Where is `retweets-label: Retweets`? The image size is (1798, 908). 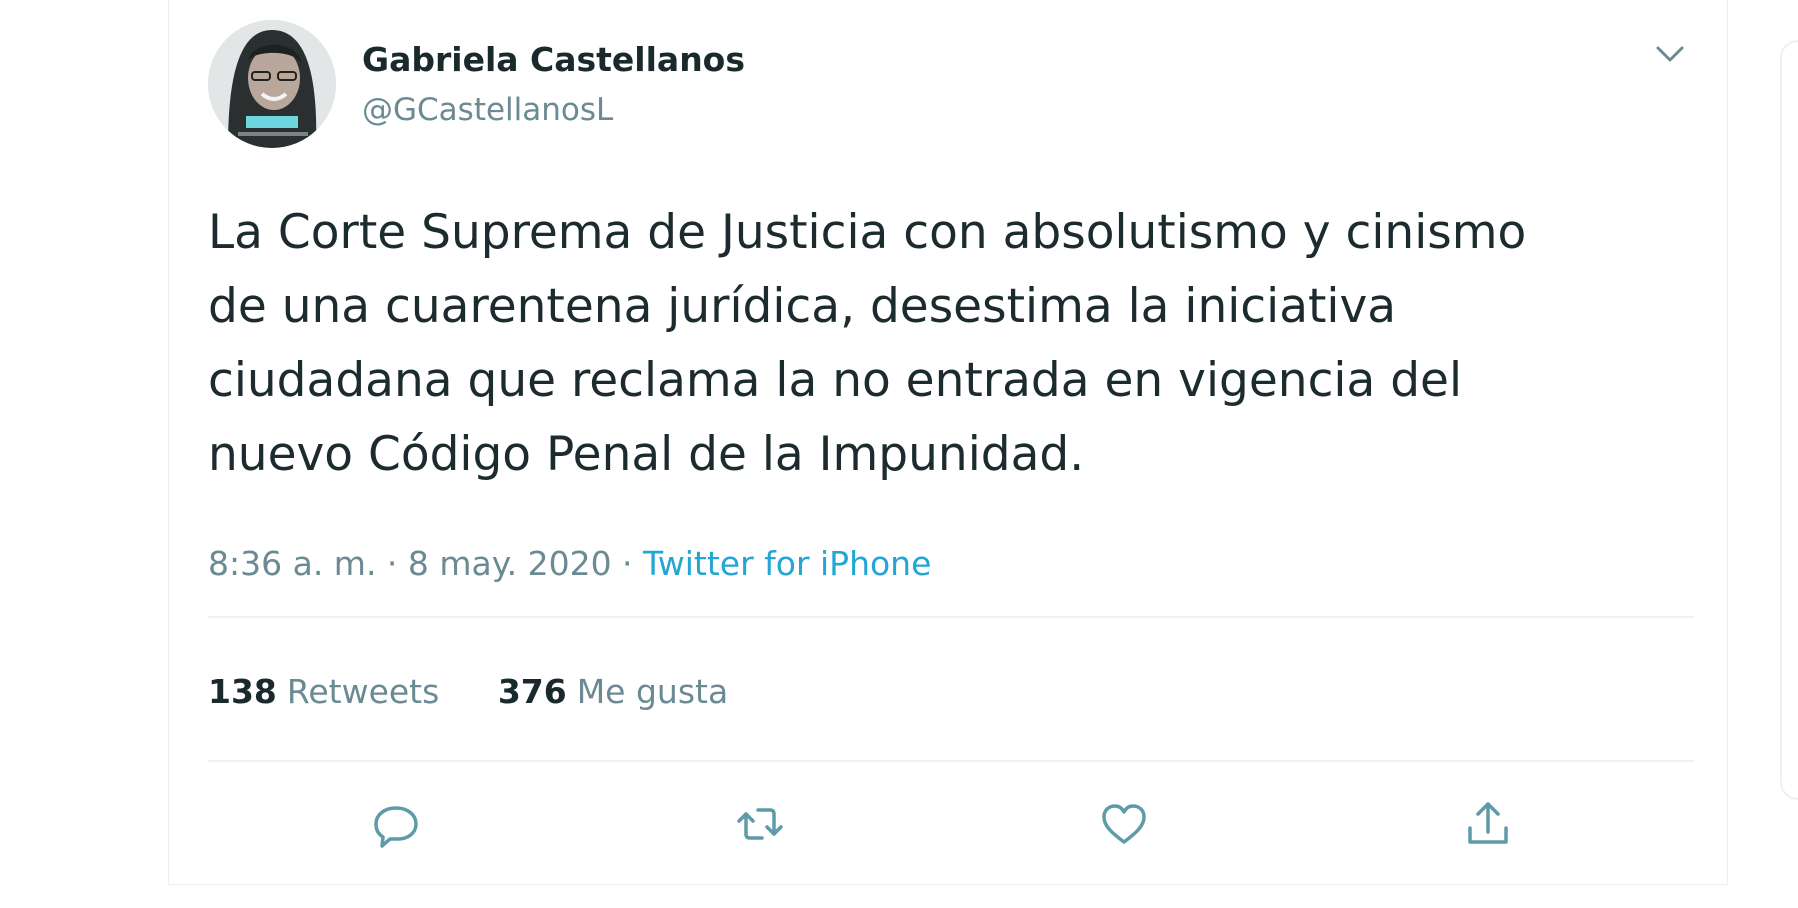 retweets-label: Retweets is located at coordinates (363, 691).